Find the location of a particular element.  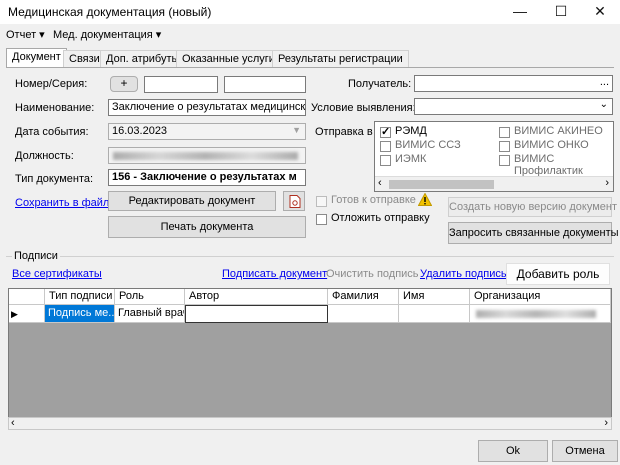

warning-icon is located at coordinates (425, 199).